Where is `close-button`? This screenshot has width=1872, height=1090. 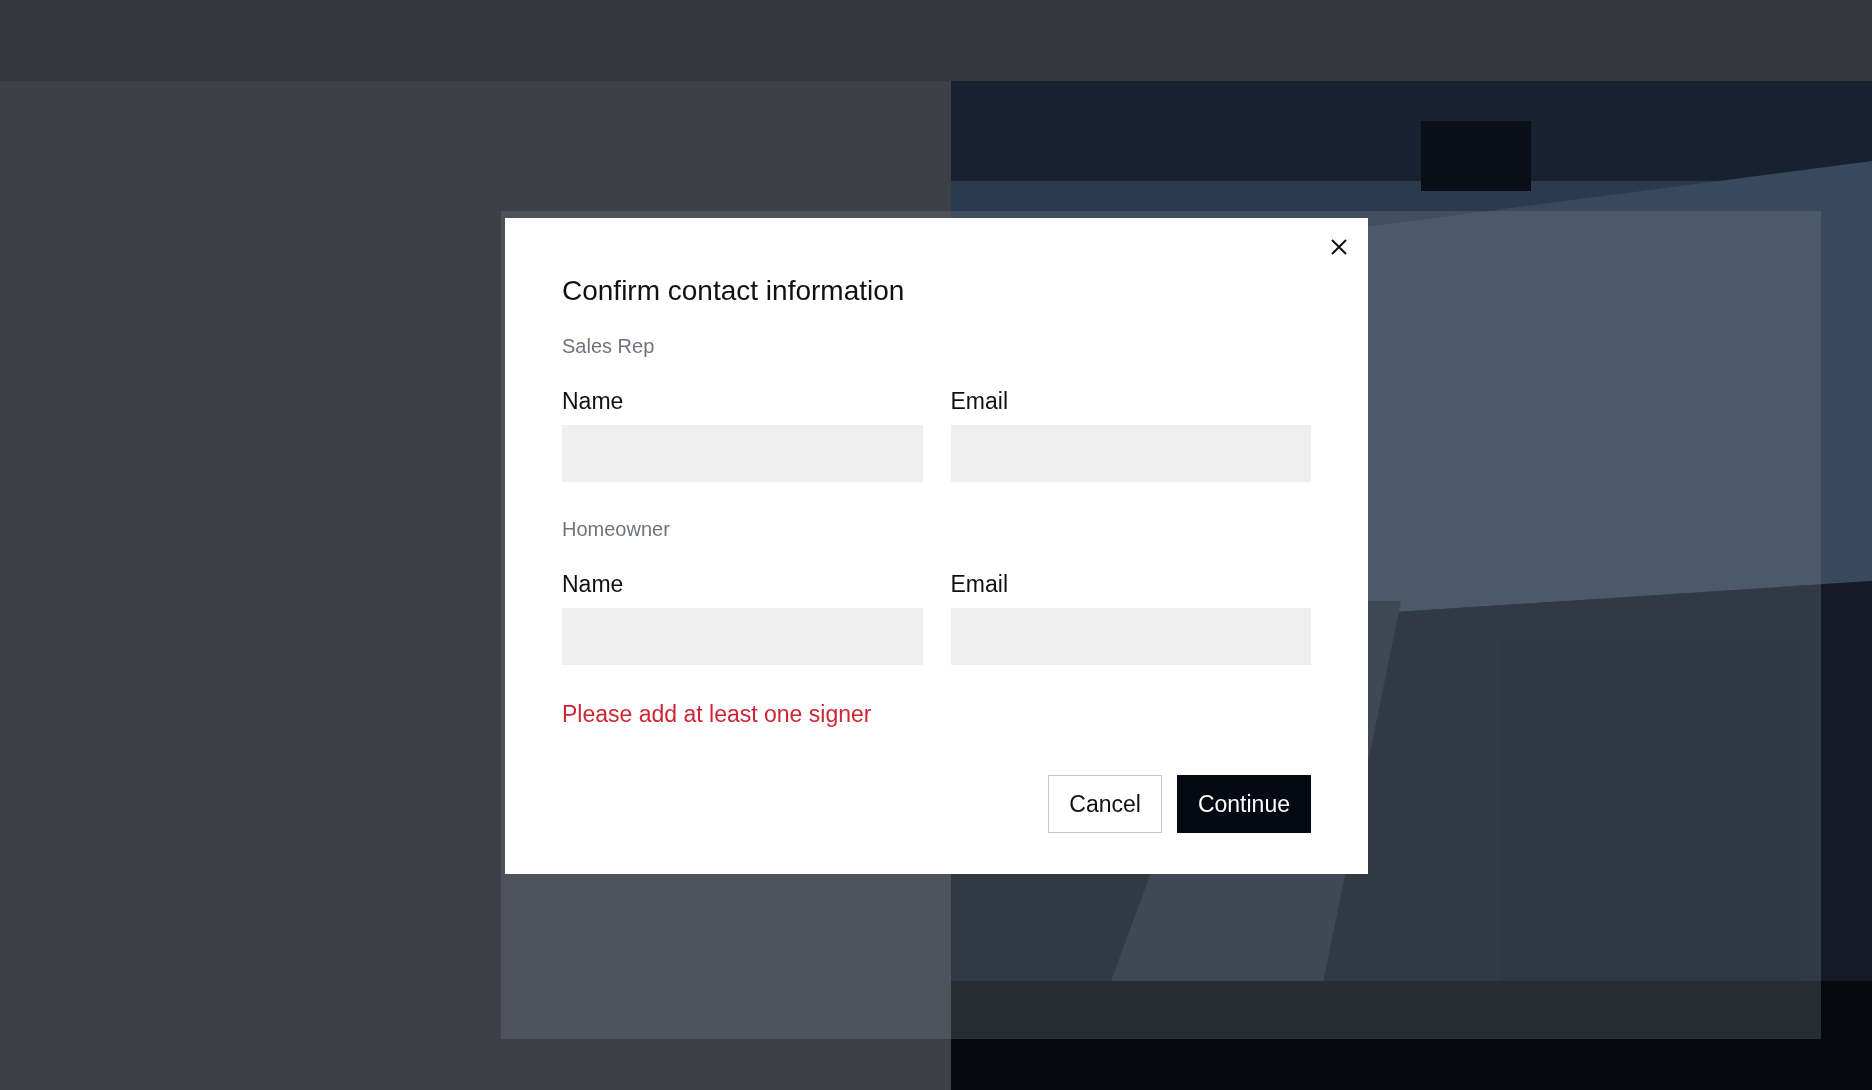 close-button is located at coordinates (1339, 247).